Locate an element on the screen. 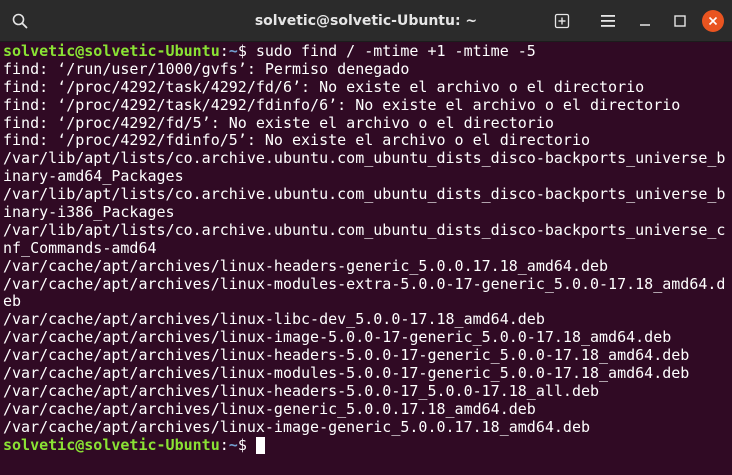 The image size is (732, 475). command-text: sudo find / -mtime +1 -mtime -5 is located at coordinates (395, 51).